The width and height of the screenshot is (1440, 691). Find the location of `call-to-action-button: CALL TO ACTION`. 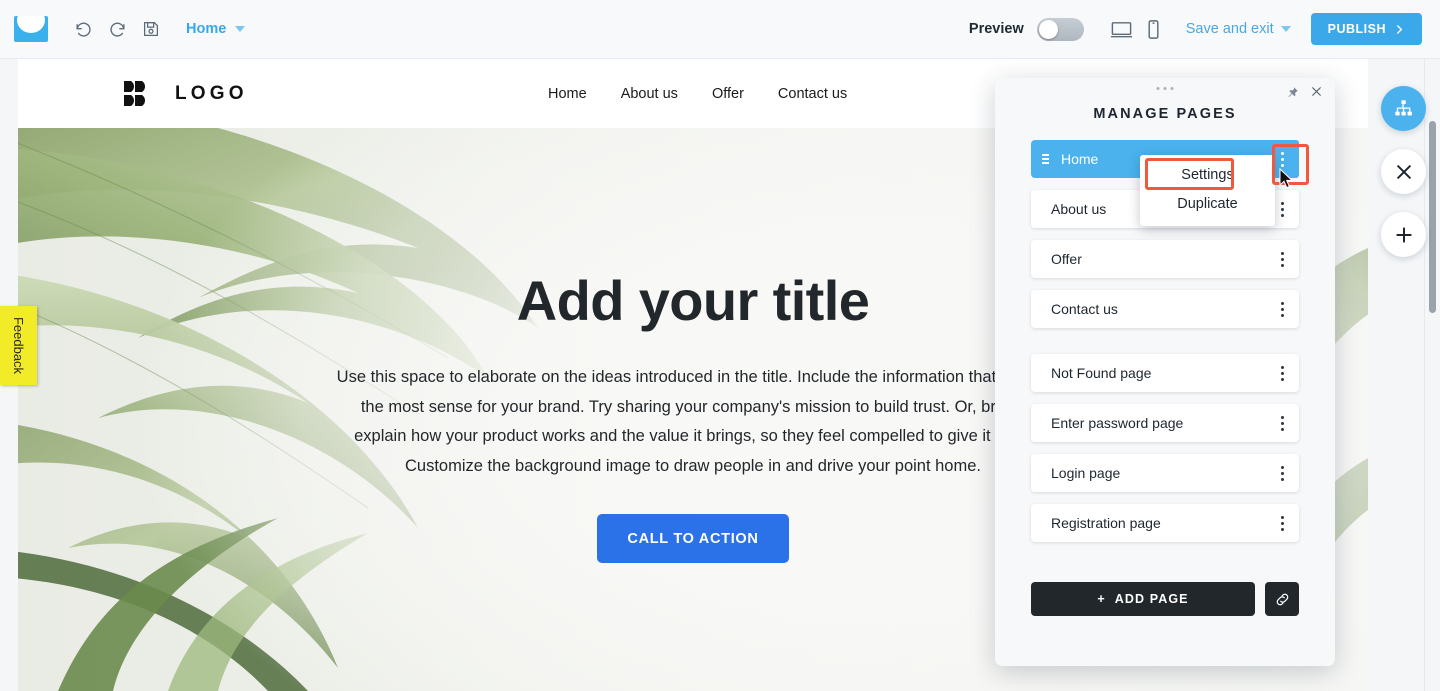

call-to-action-button: CALL TO ACTION is located at coordinates (693, 538).